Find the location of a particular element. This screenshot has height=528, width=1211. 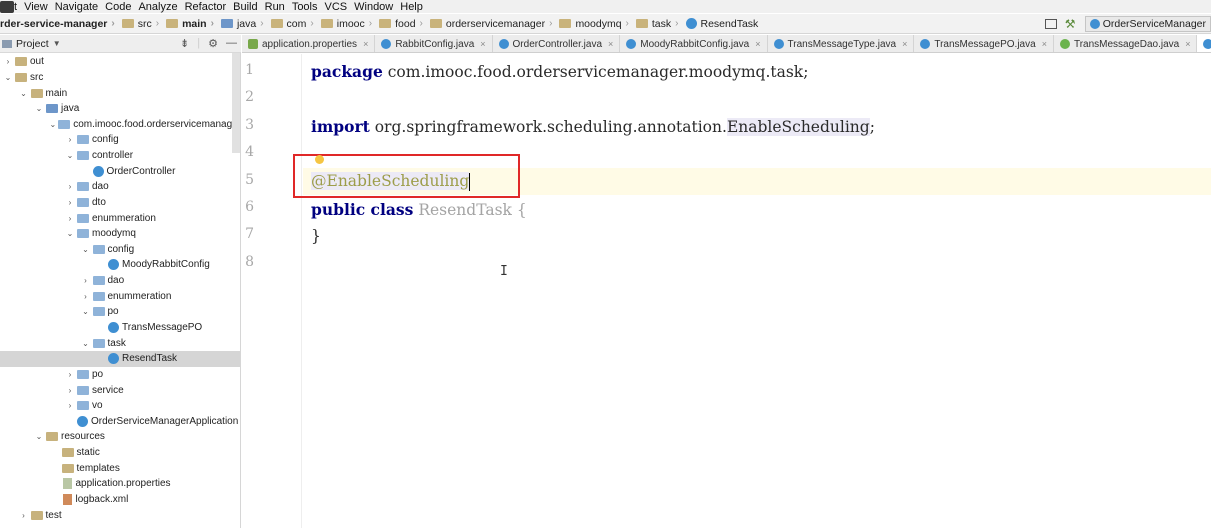

tree-item-application-properties: application.properties is located at coordinates (120, 484).